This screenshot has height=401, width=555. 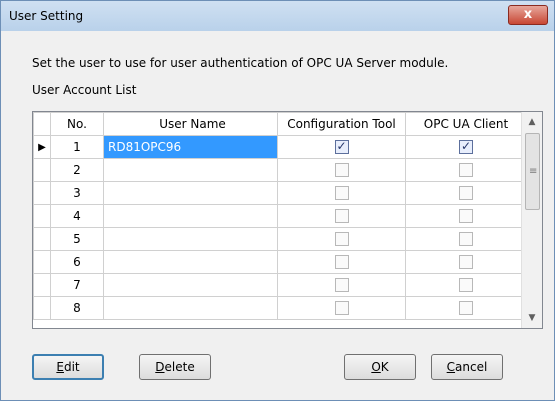 I want to click on delete-button: Delete, so click(x=175, y=367).